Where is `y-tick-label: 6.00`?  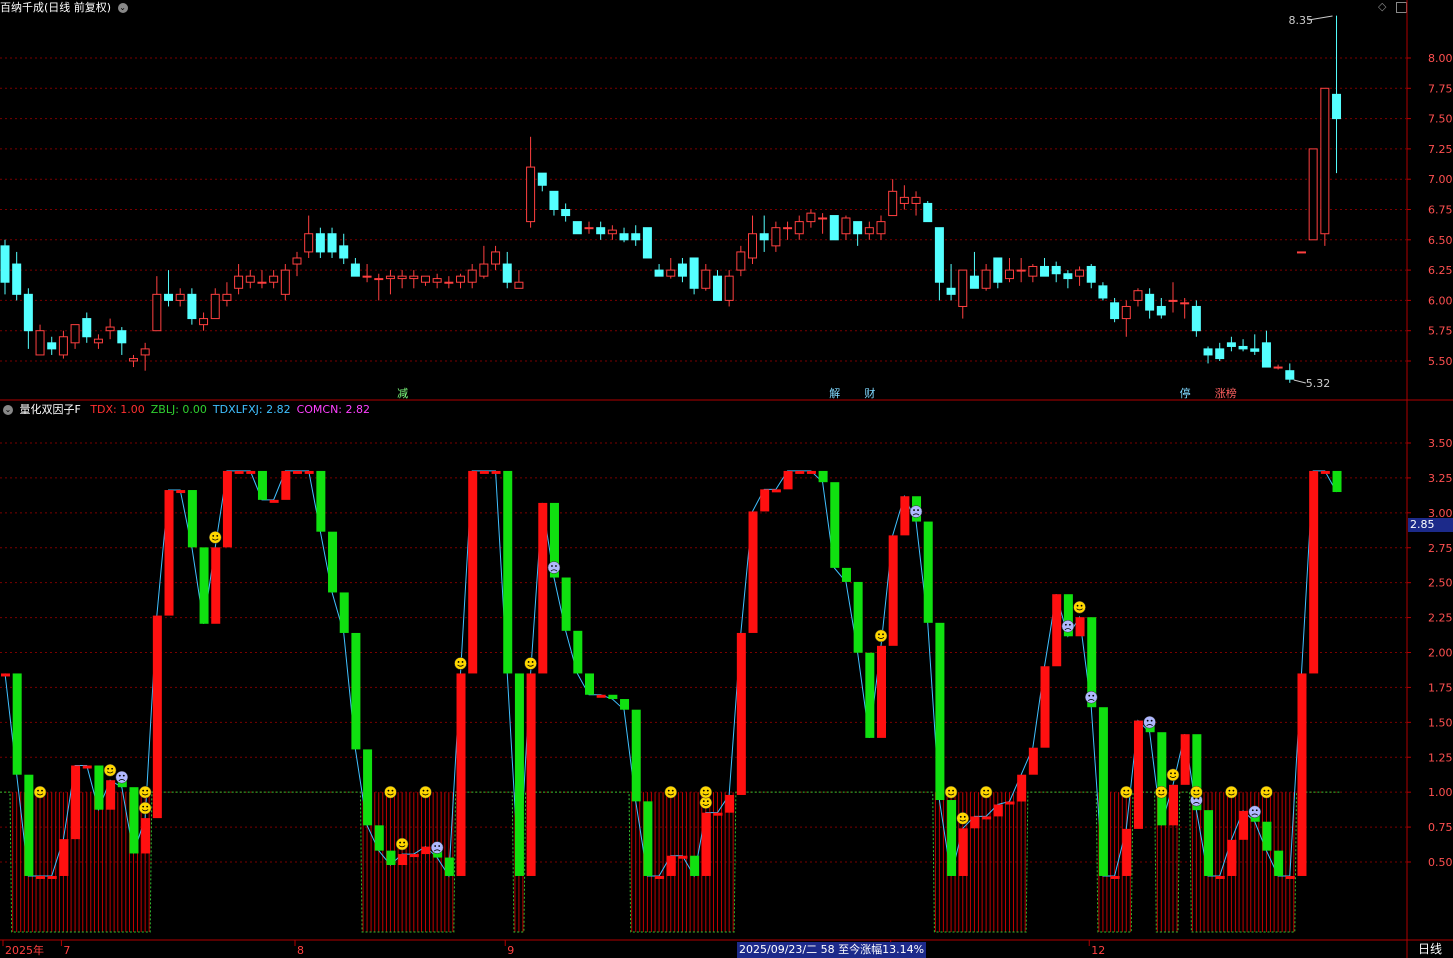
y-tick-label: 6.00 is located at coordinates (1440, 300).